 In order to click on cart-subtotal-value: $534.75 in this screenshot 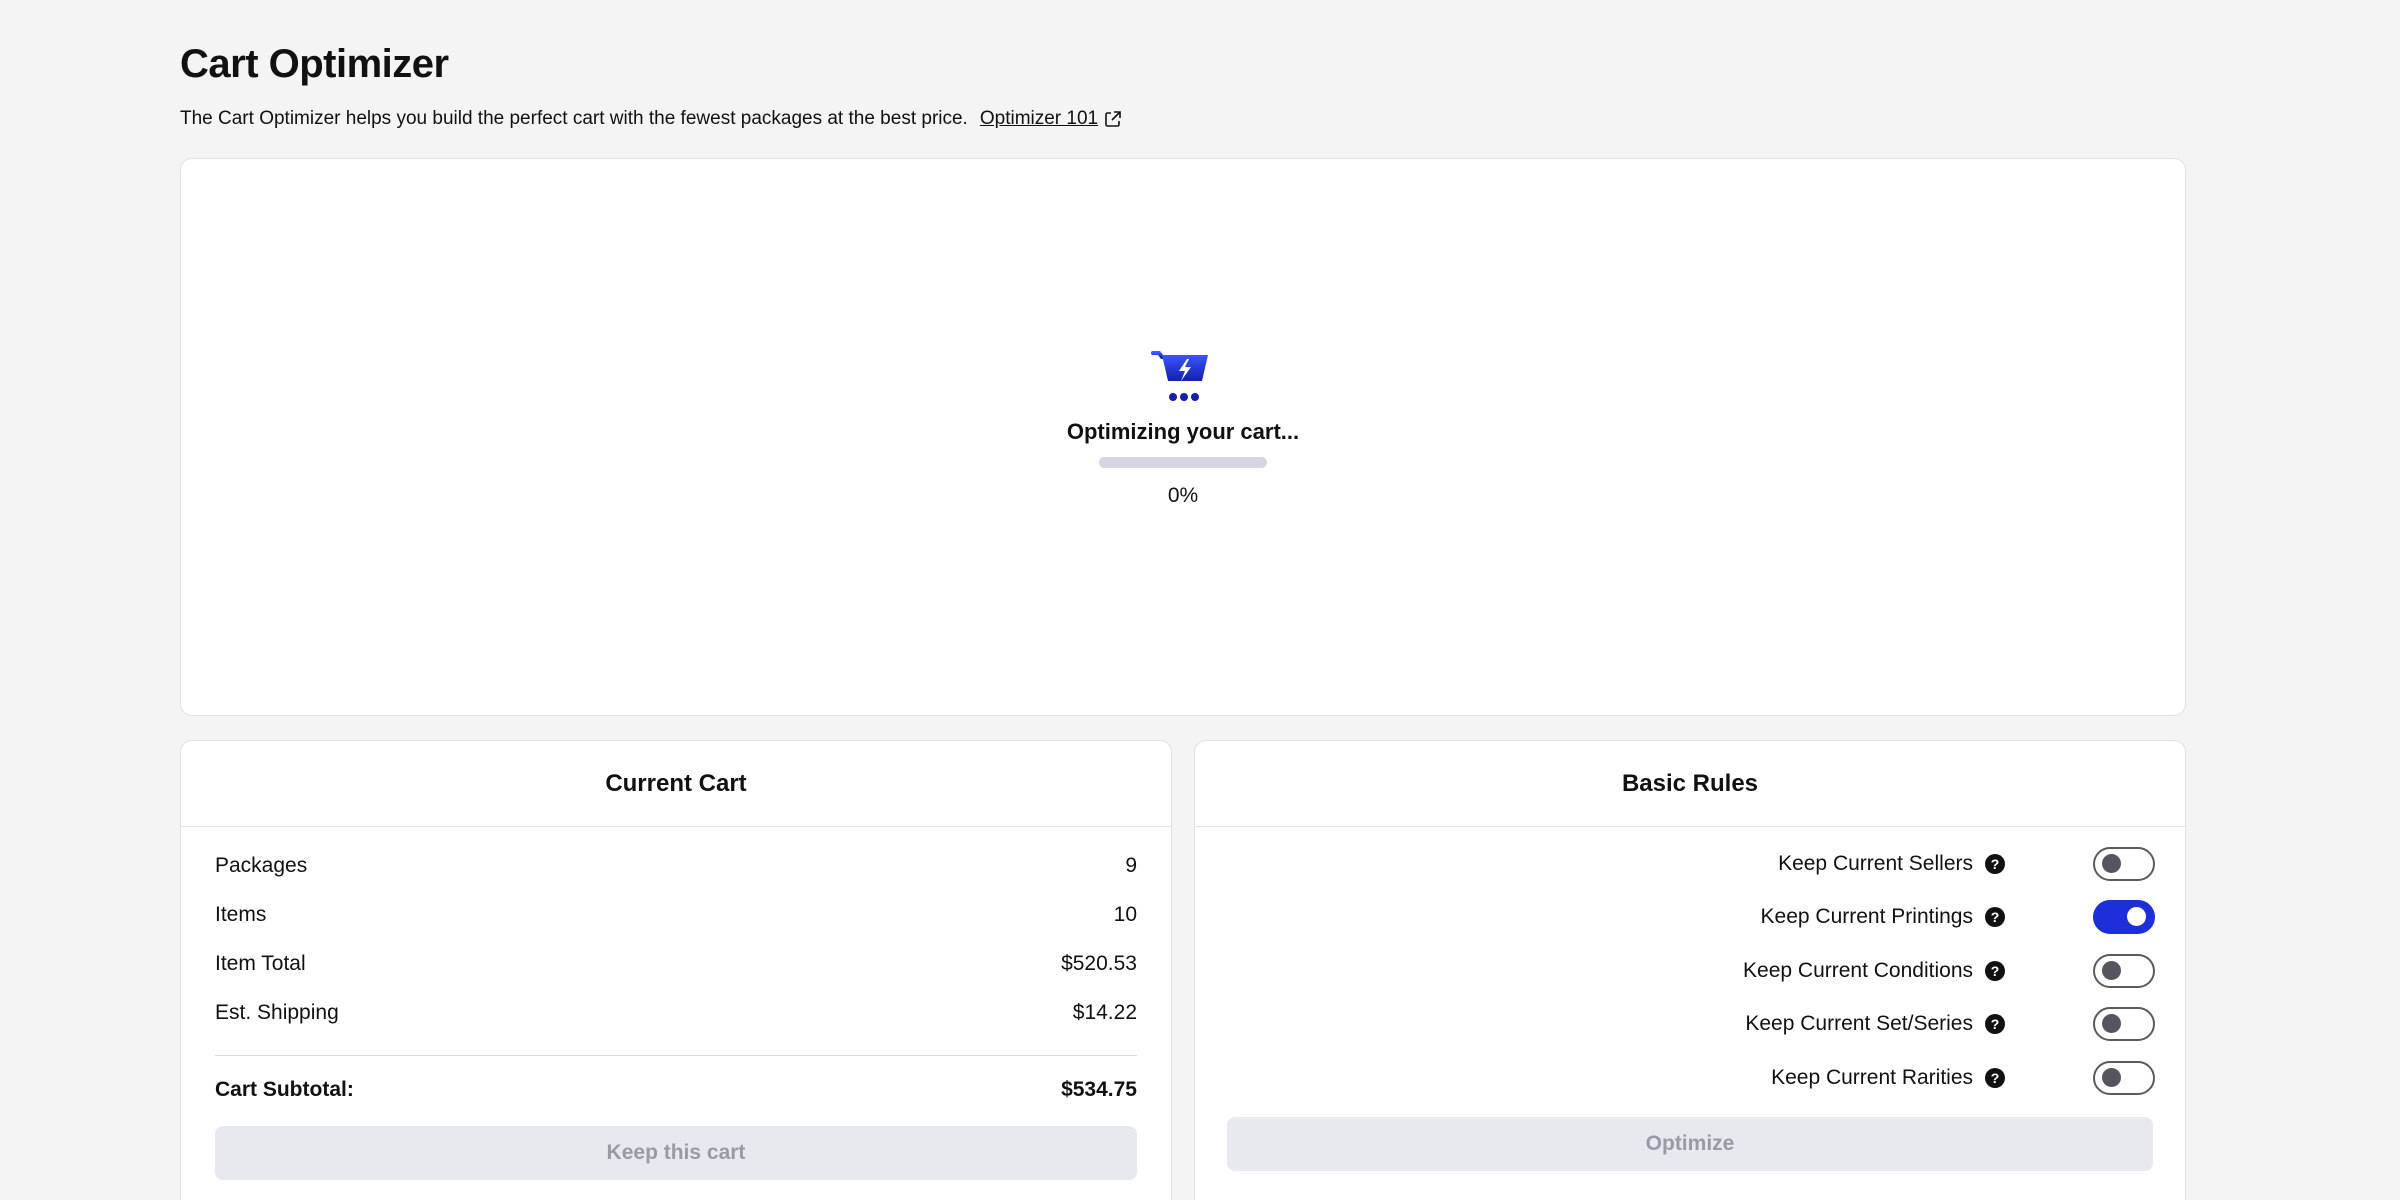, I will do `click(1099, 1089)`.